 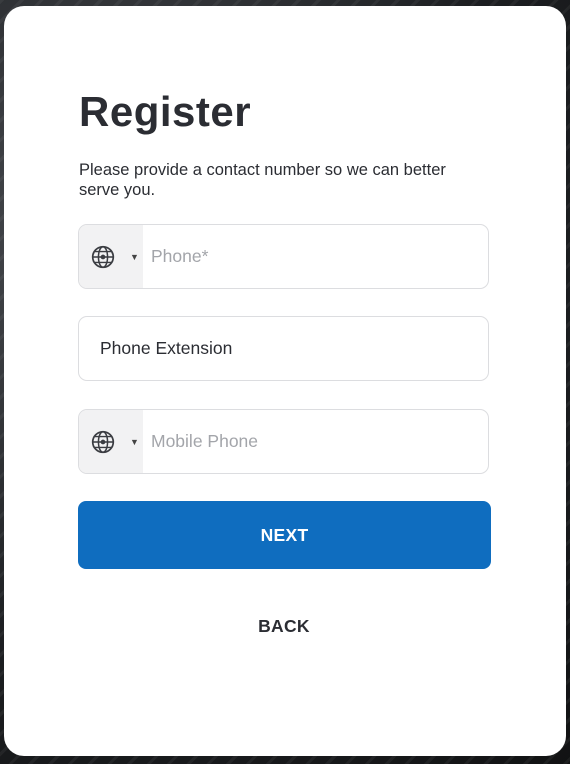 I want to click on mobile-phone-input, so click(x=315, y=441).